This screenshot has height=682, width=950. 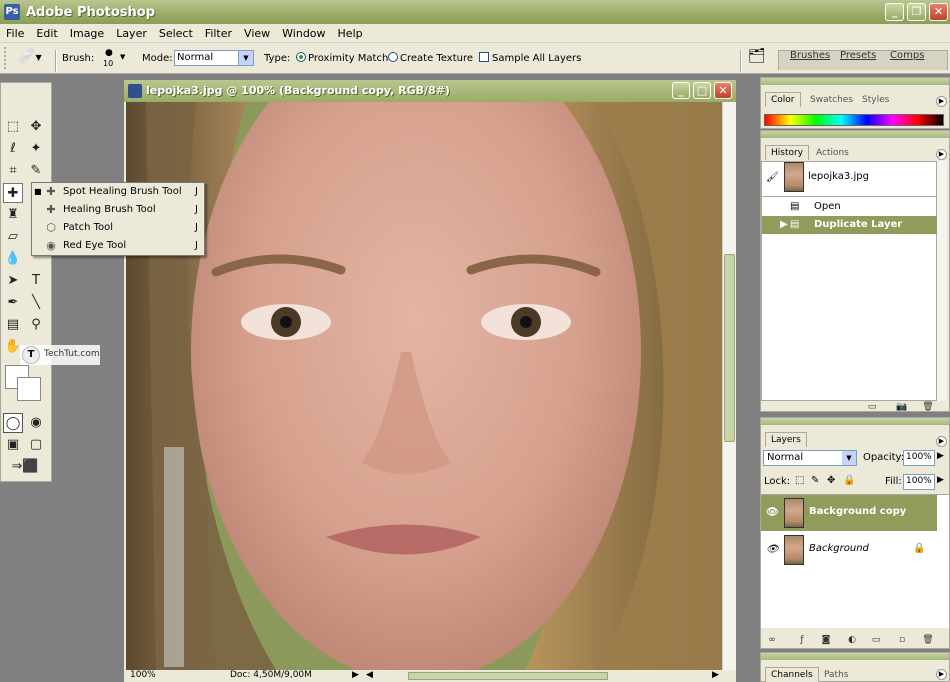 What do you see at coordinates (10, 58) in the screenshot?
I see `options-grip` at bounding box center [10, 58].